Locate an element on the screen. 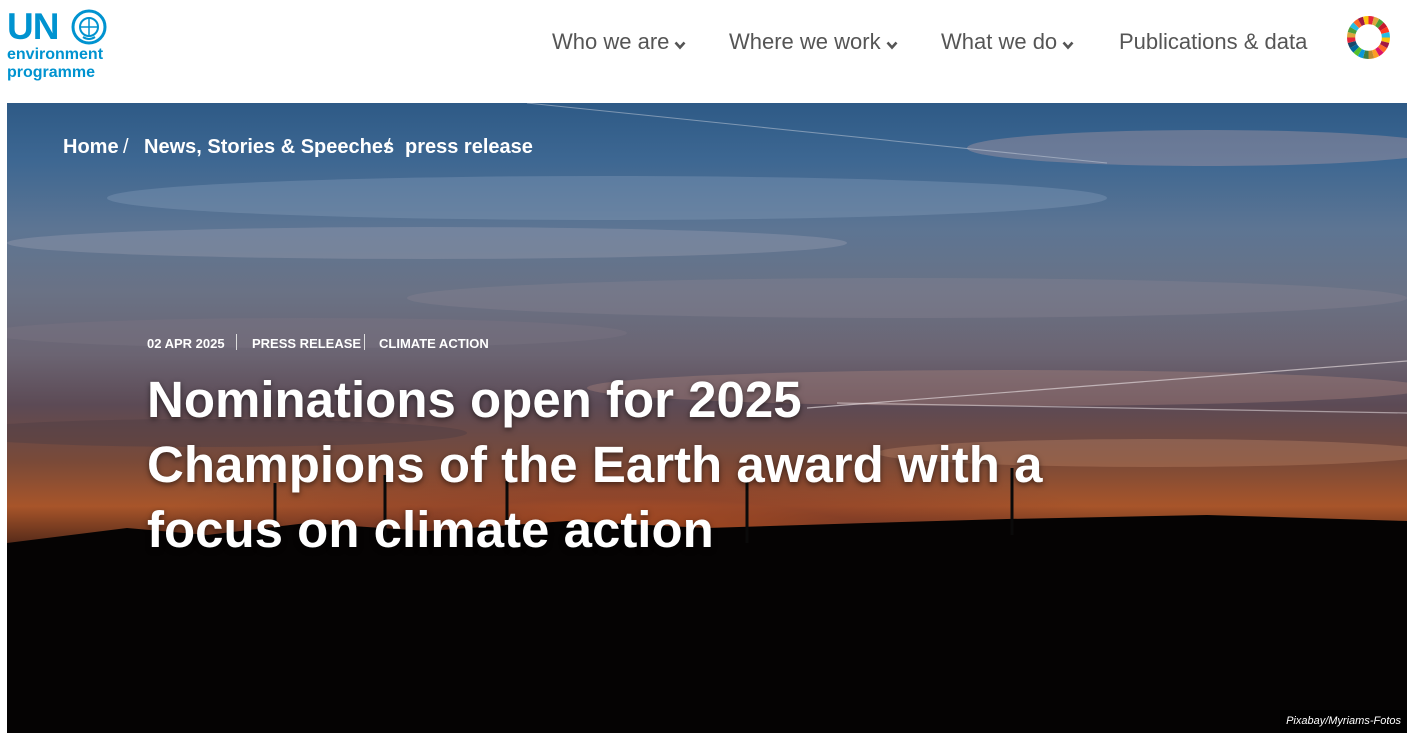 This screenshot has width=1409, height=733. article-type: PRESS RELEASE is located at coordinates (306, 344).